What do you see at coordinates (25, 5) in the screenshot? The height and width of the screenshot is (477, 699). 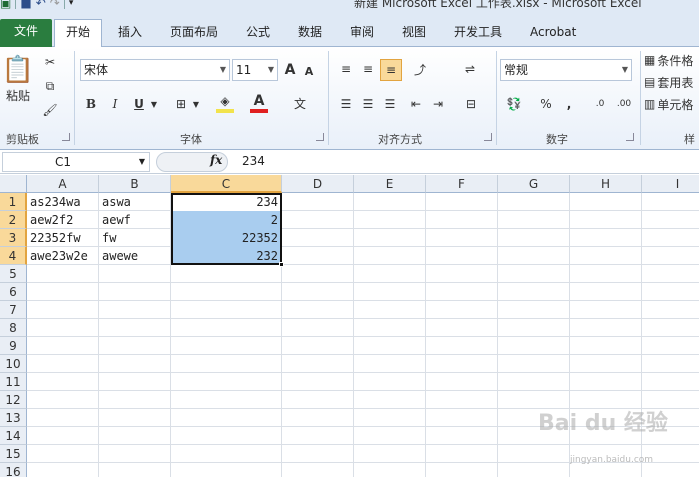 I see `save-icon: ■` at bounding box center [25, 5].